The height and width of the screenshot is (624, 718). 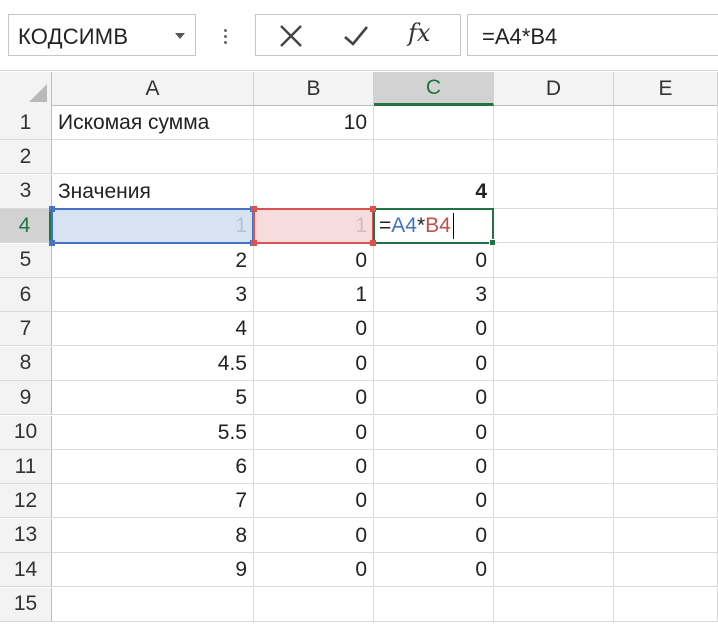 I want to click on cell-a10: 5.5, so click(x=153, y=432).